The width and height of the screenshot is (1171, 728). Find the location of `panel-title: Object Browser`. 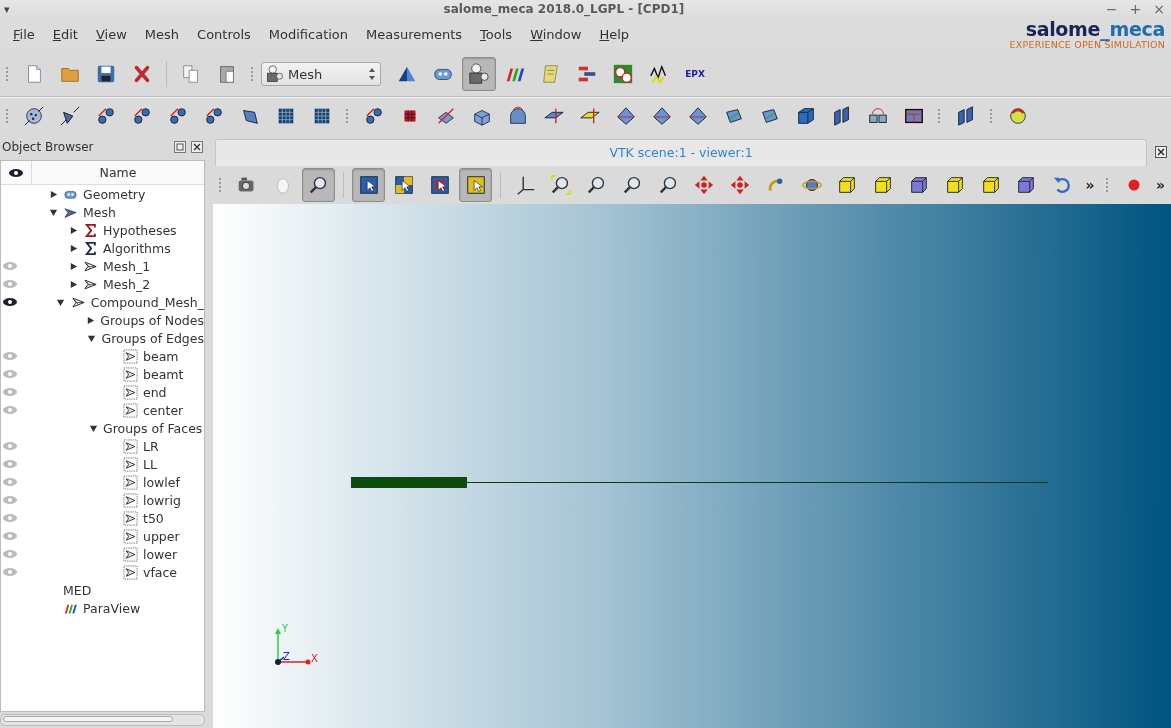

panel-title: Object Browser is located at coordinates (48, 147).